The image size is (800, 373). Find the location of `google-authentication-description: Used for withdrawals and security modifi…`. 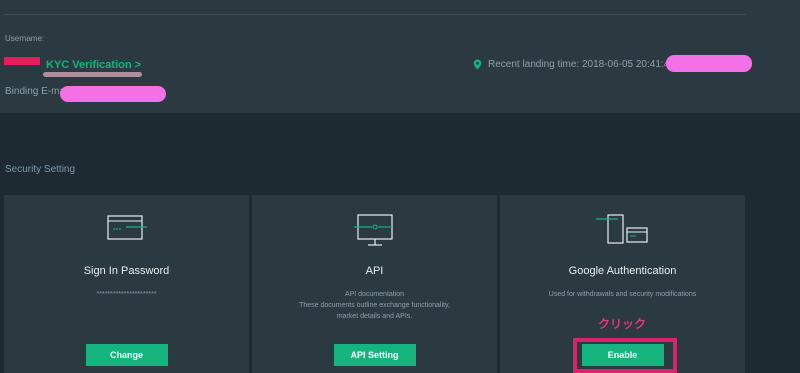

google-authentication-description: Used for withdrawals and security modifi… is located at coordinates (622, 294).